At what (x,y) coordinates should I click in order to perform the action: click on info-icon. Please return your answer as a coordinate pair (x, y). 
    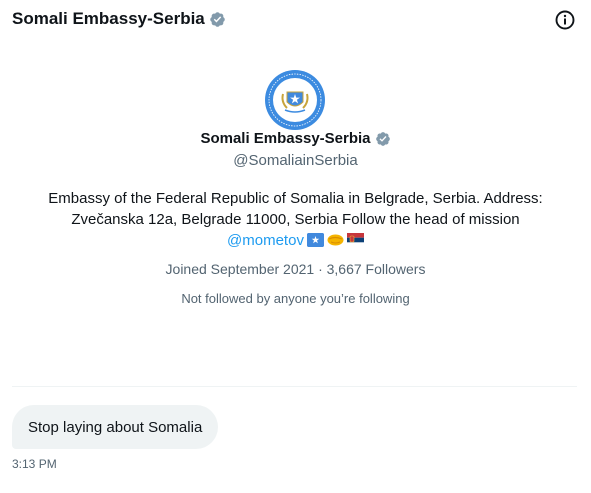
    Looking at the image, I should click on (565, 20).